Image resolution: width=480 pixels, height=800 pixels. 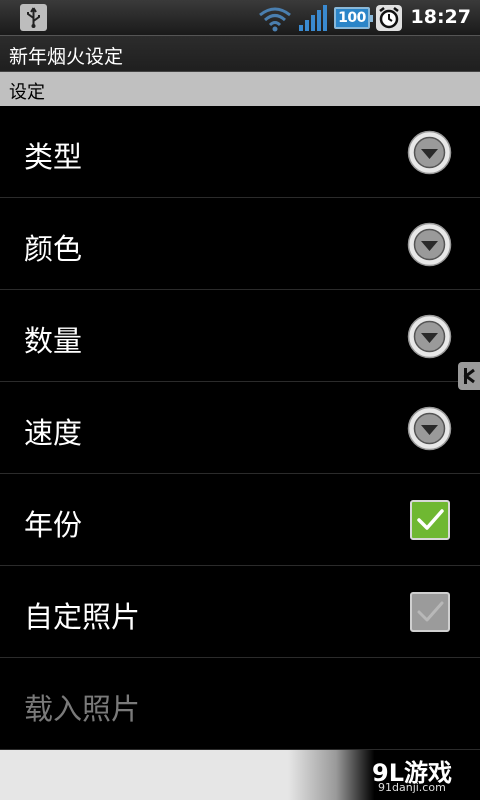 I want to click on section-header: 设定, so click(x=240, y=89).